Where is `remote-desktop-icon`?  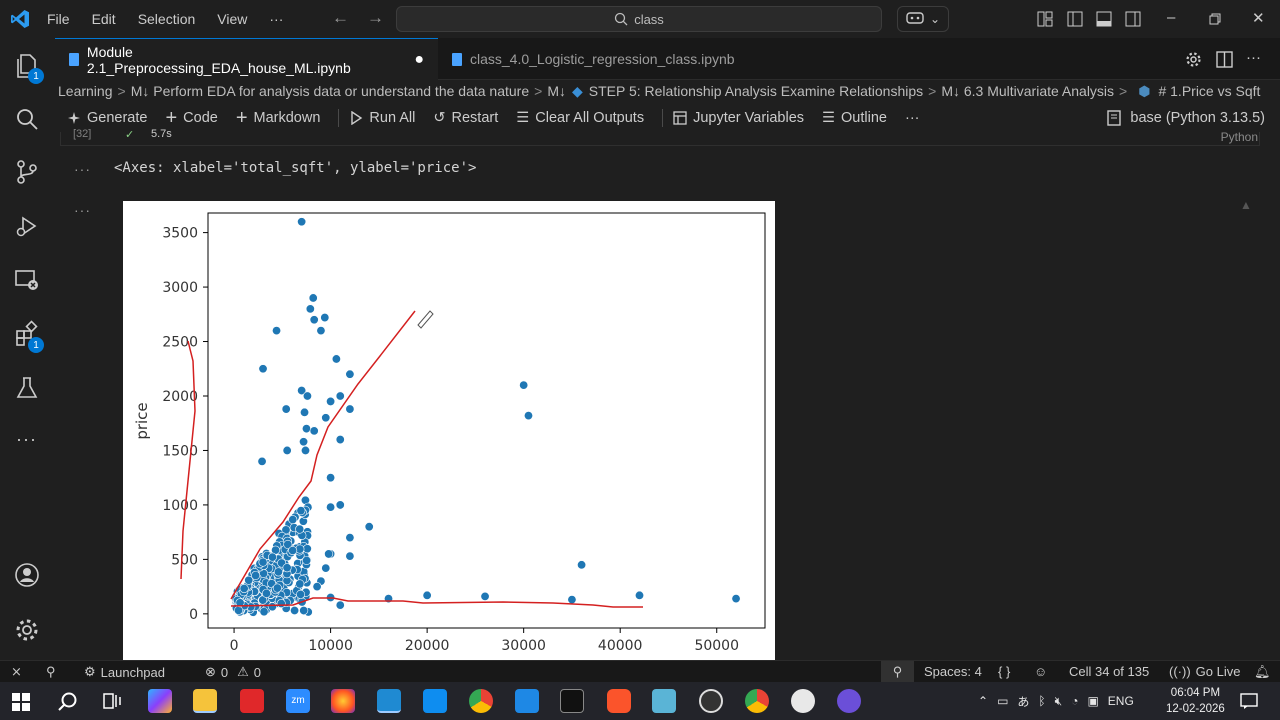
remote-desktop-icon is located at coordinates (527, 701).